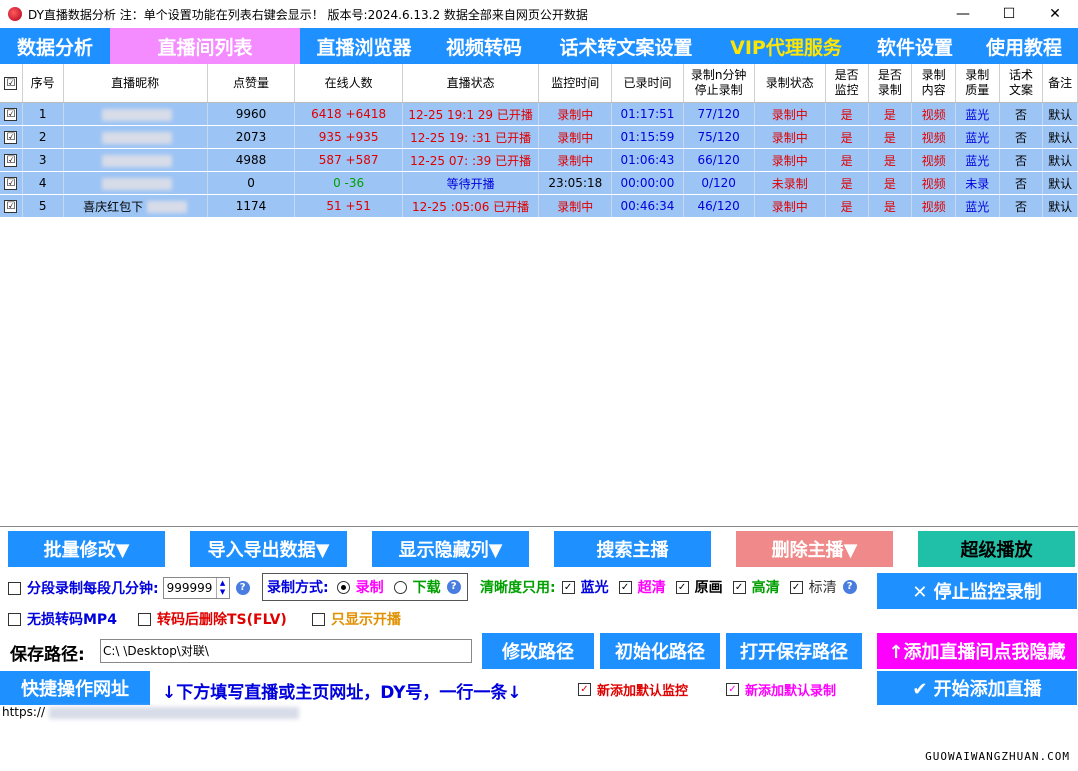  Describe the element at coordinates (963, 14) in the screenshot. I see `minimize-button: —` at that location.